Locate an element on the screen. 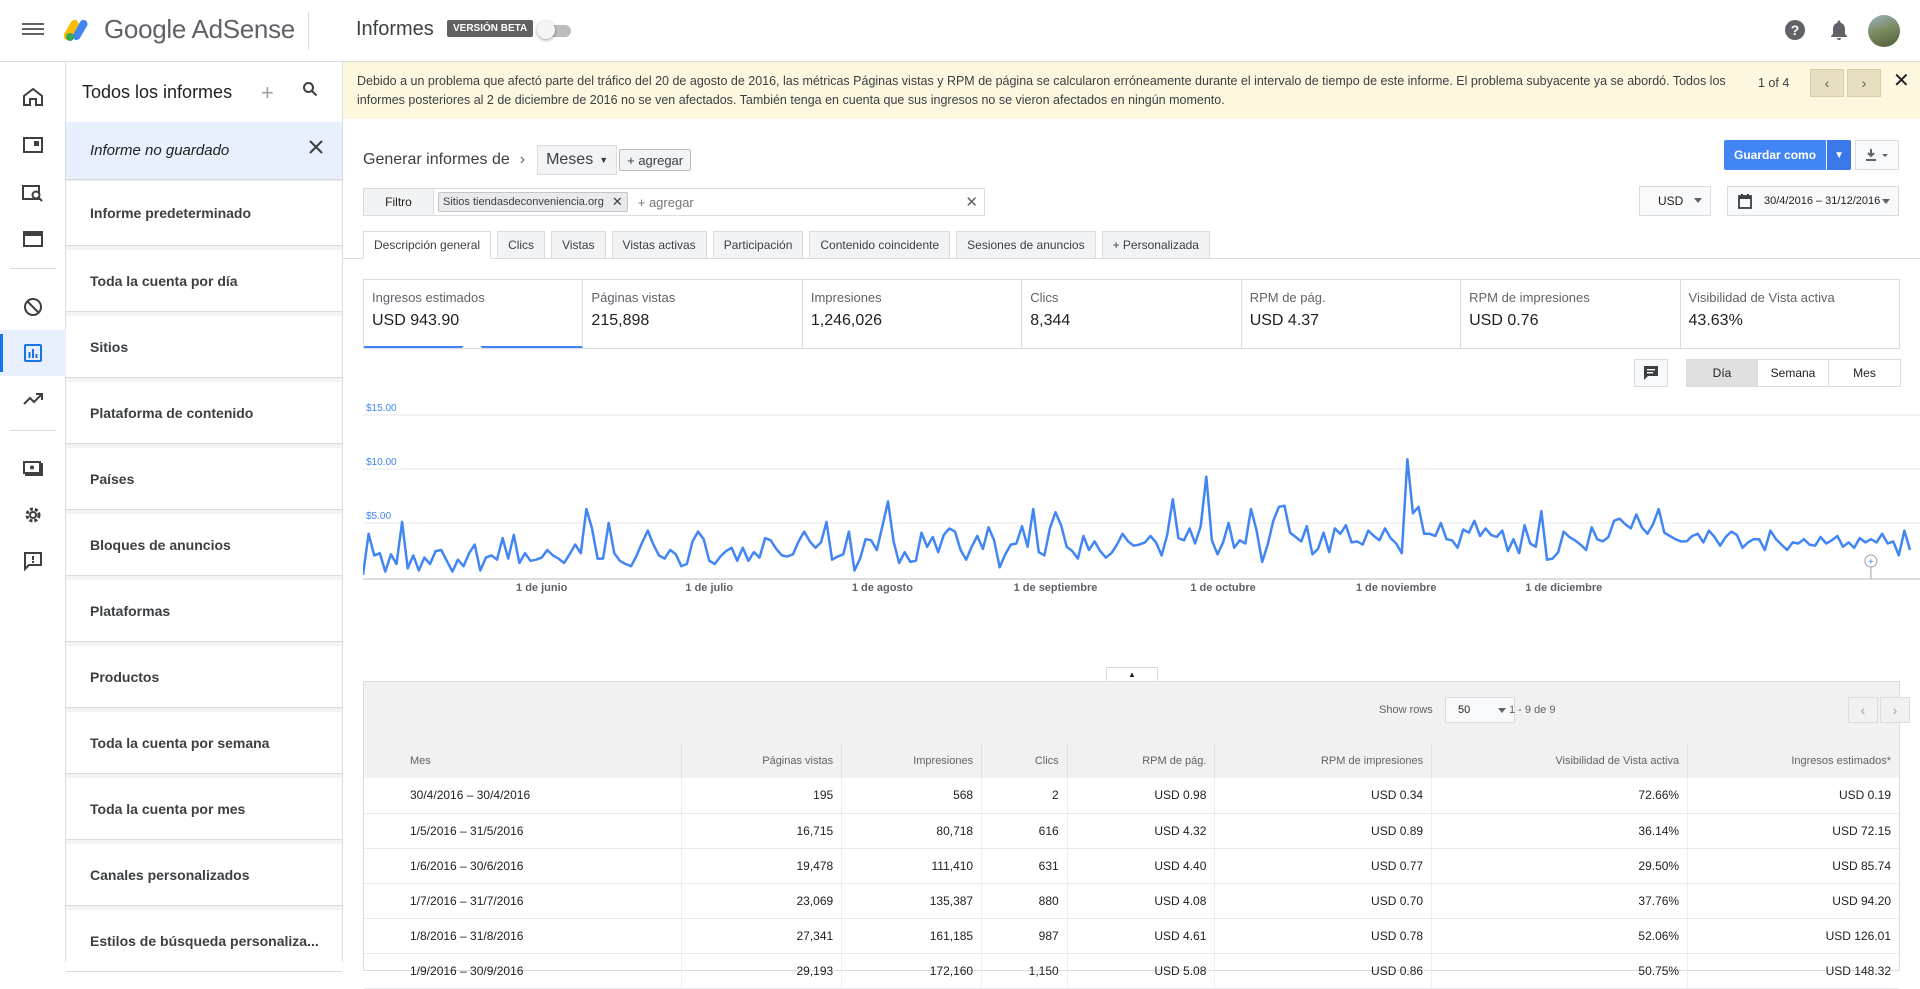 The width and height of the screenshot is (1920, 989). date-range-picker: 30/4/2016 – 31/12/2016 is located at coordinates (1813, 201).